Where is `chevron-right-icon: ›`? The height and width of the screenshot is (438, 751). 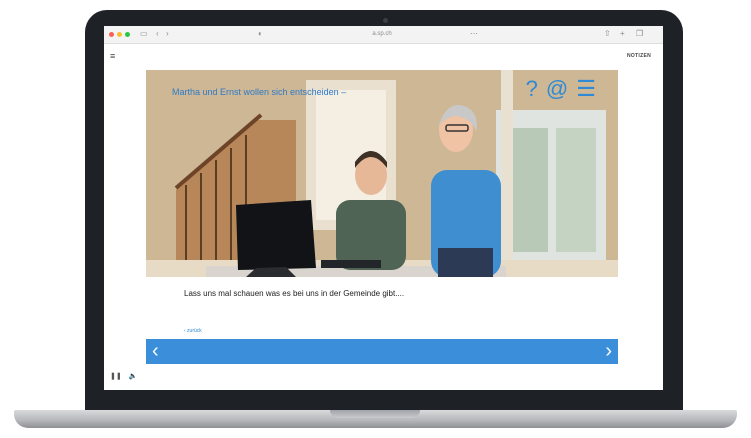
chevron-right-icon: › is located at coordinates (167, 34).